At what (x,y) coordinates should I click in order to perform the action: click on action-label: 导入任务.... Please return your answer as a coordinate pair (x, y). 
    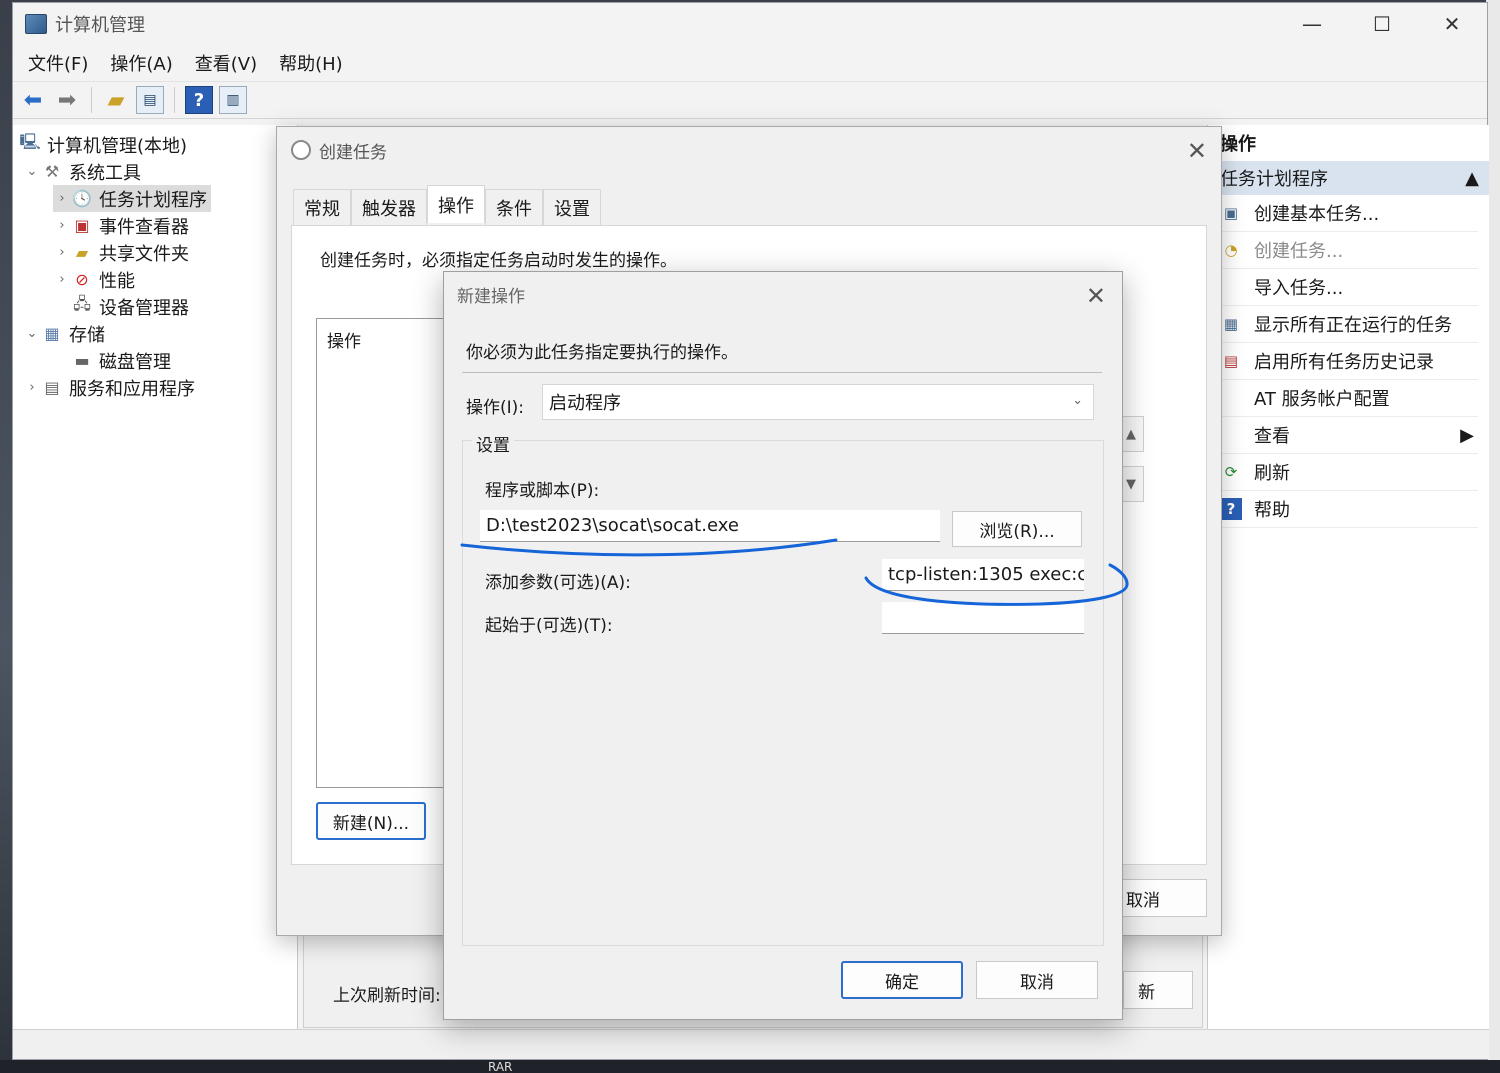
    Looking at the image, I should click on (1299, 288).